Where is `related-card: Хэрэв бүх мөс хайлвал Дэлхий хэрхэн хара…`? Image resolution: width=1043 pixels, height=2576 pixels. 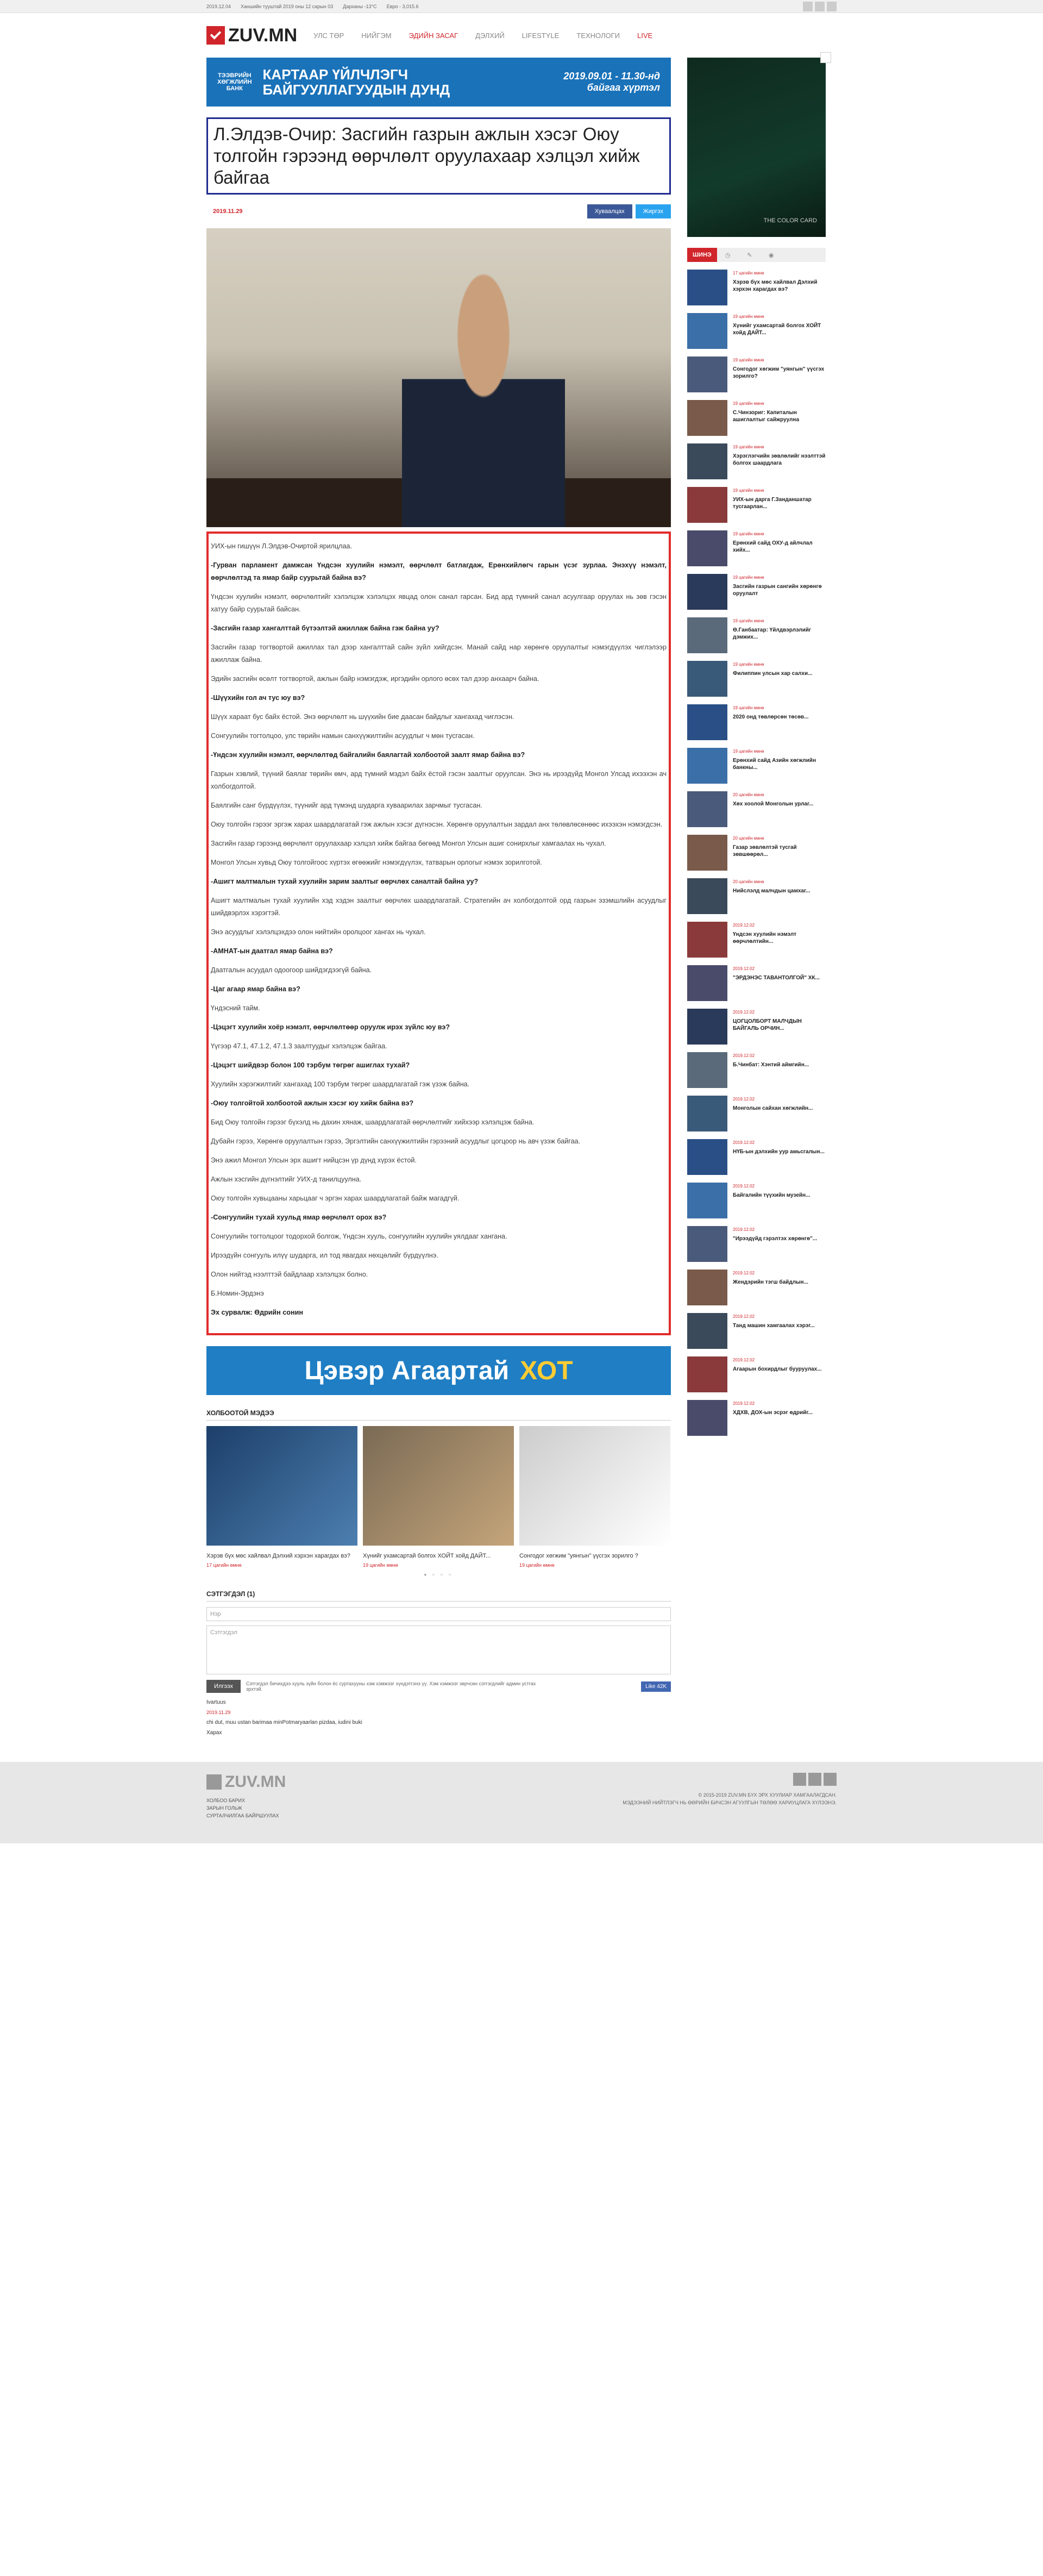 related-card: Хэрэв бүх мөс хайлвал Дэлхий хэрхэн хара… is located at coordinates (281, 1497).